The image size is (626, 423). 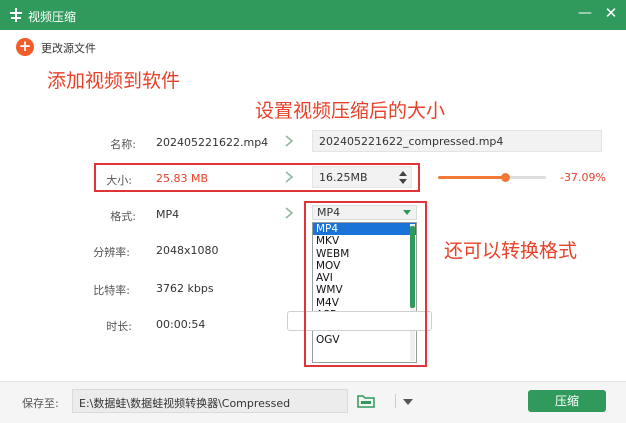 What do you see at coordinates (472, 177) in the screenshot?
I see `slider-fill` at bounding box center [472, 177].